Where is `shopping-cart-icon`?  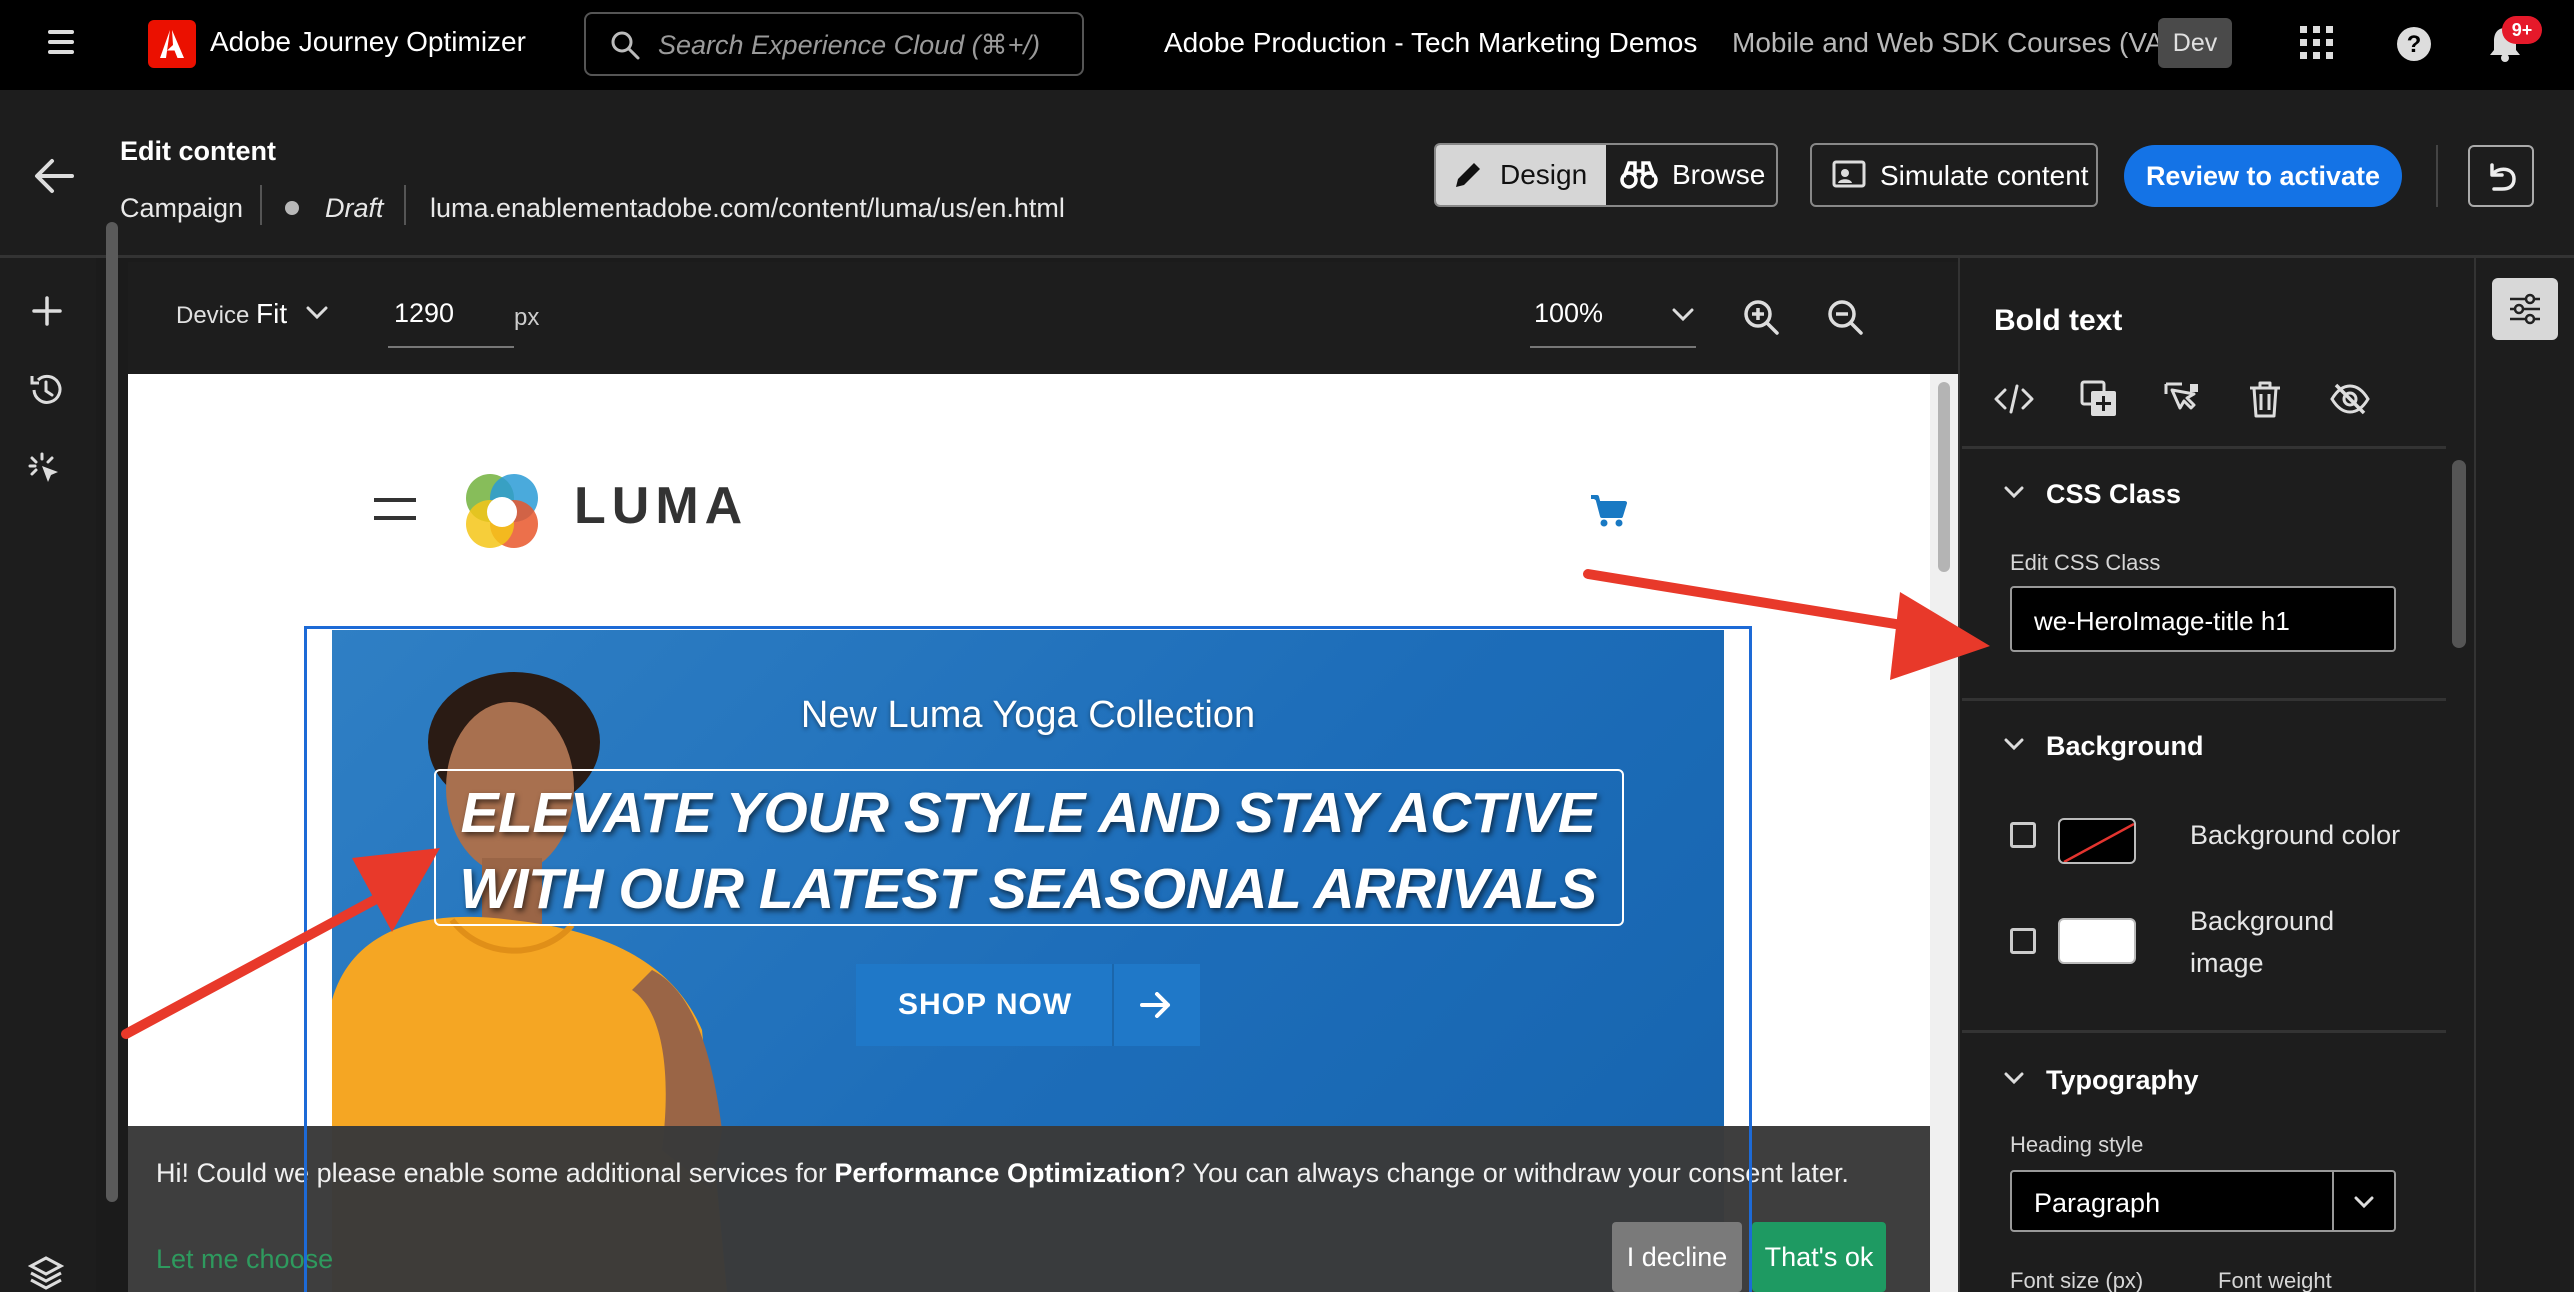
shopping-cart-icon is located at coordinates (1609, 511).